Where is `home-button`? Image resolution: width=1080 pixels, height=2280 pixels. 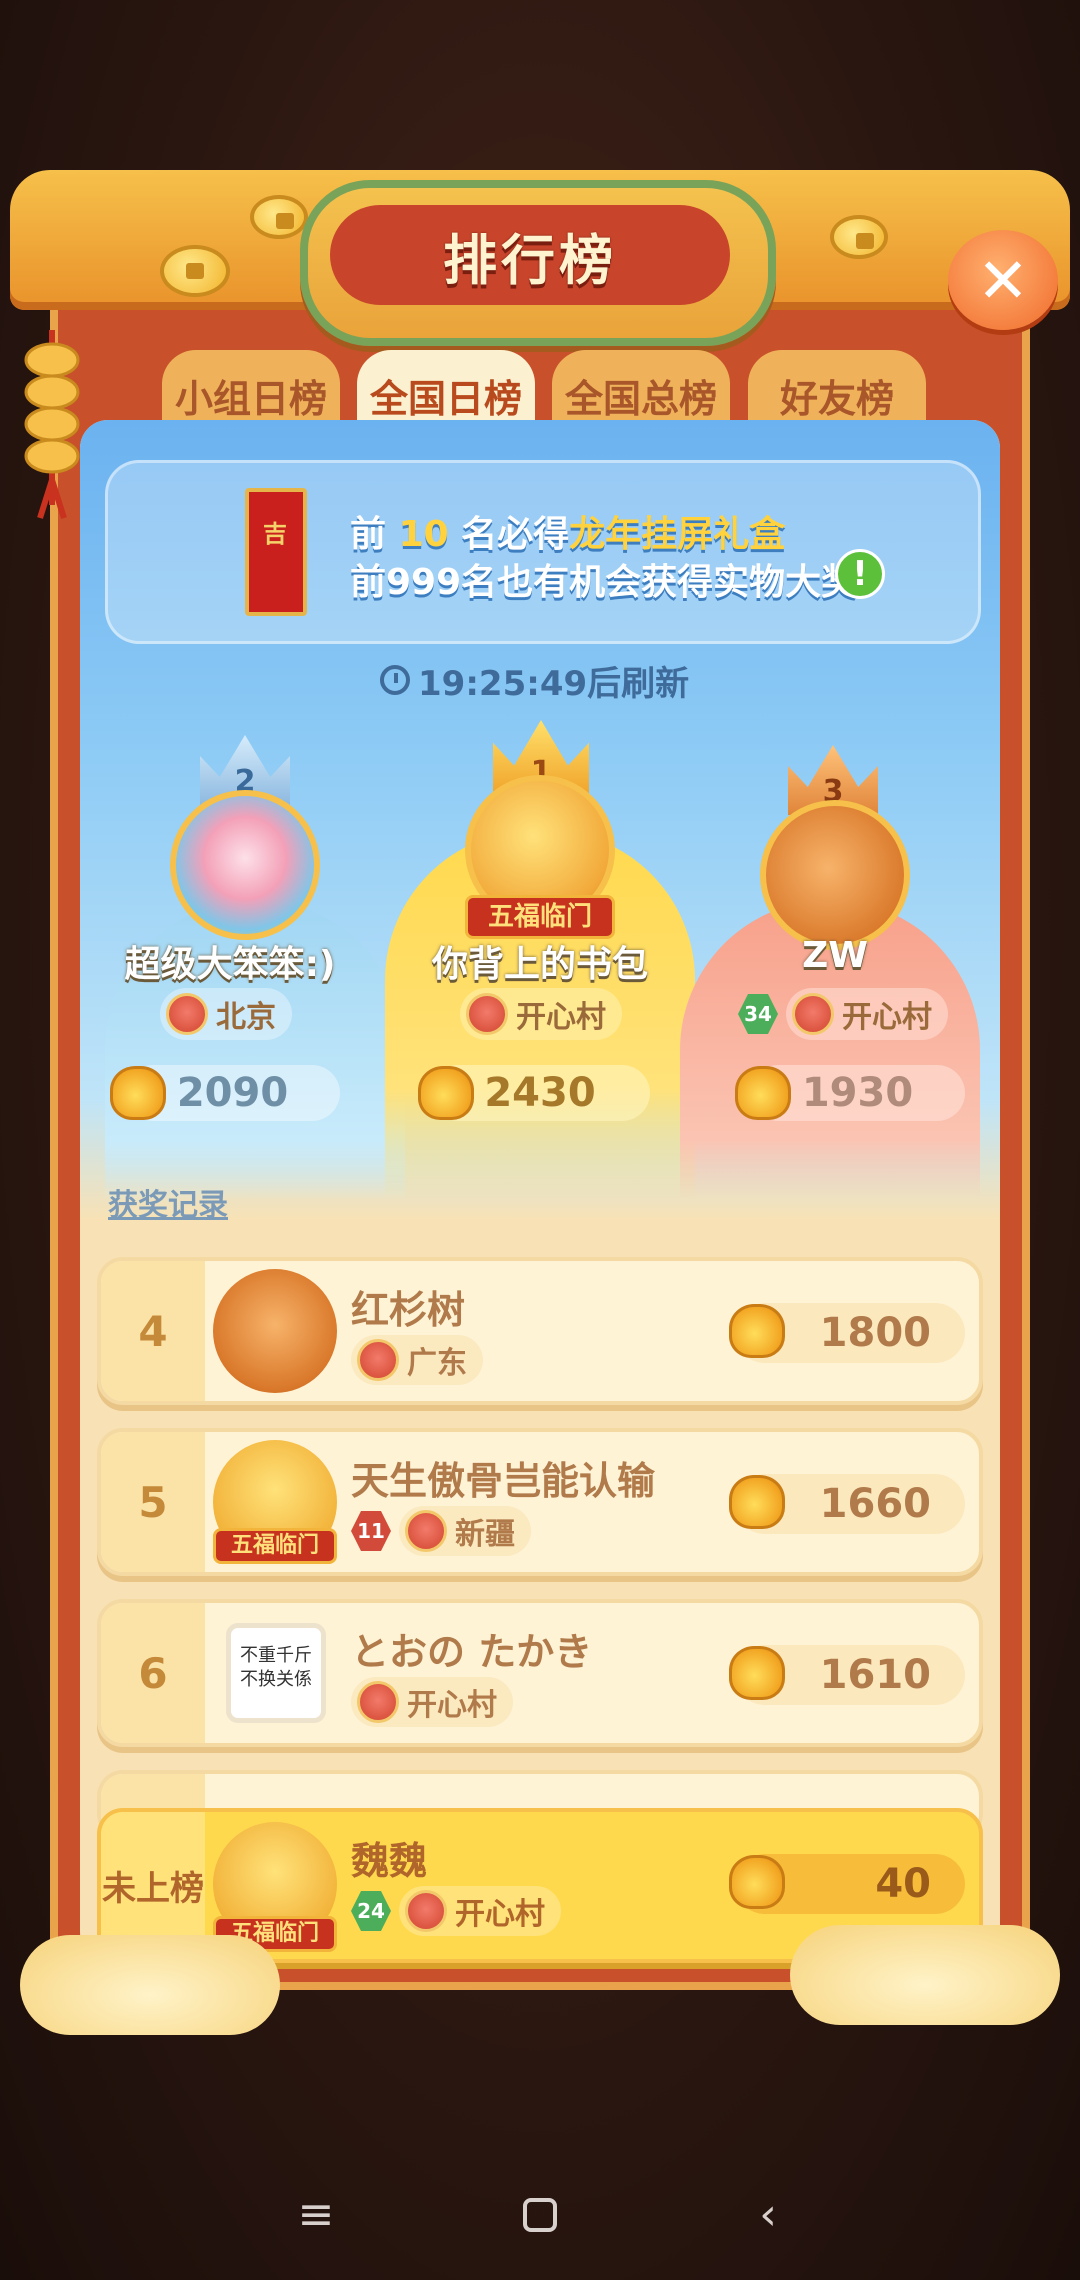 home-button is located at coordinates (540, 2215).